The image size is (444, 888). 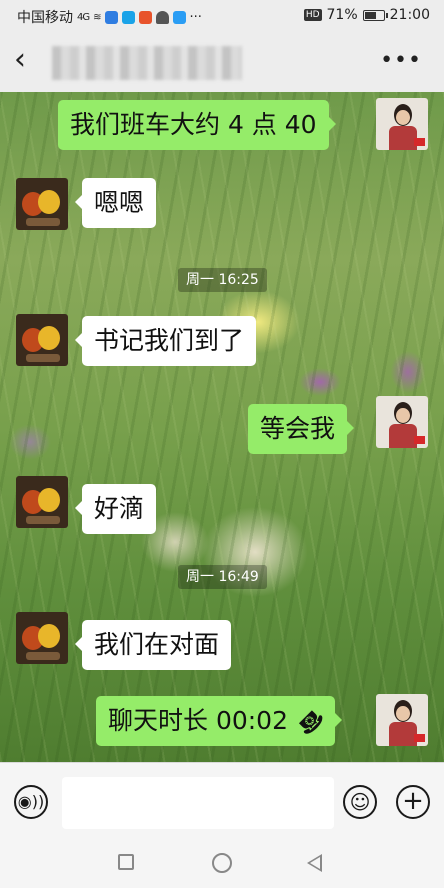 I want to click on status-bar: 中国移动 4G ≋ ··· HD 71% 21:00, so click(x=222, y=16).